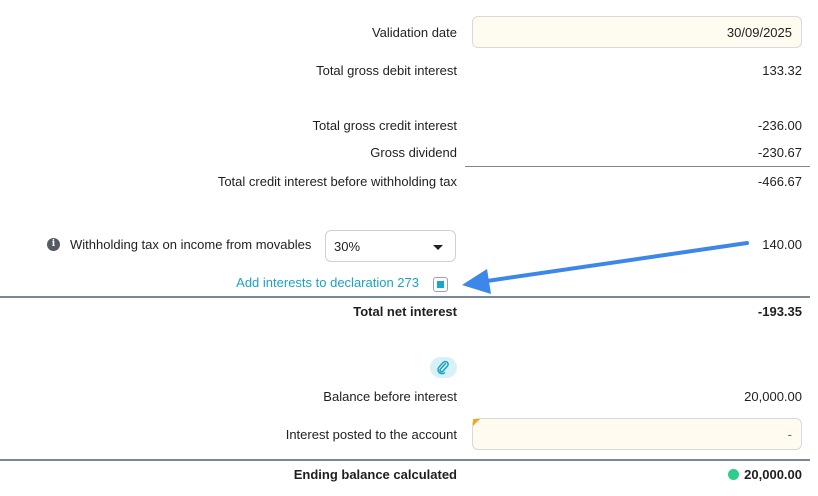 This screenshot has height=496, width=818. Describe the element at coordinates (773, 474) in the screenshot. I see `ending-balance-value: 20,000.00` at that location.